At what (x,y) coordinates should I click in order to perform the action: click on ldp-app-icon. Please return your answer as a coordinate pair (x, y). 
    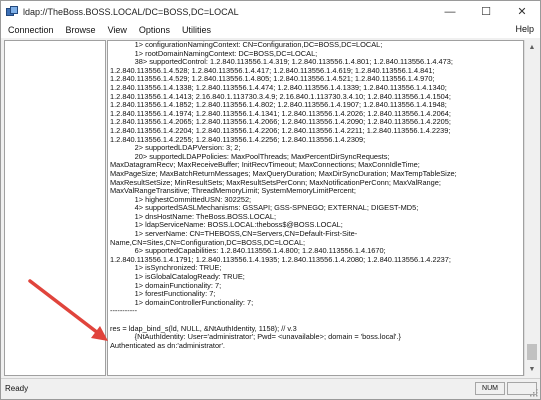
    Looking at the image, I should click on (12, 11).